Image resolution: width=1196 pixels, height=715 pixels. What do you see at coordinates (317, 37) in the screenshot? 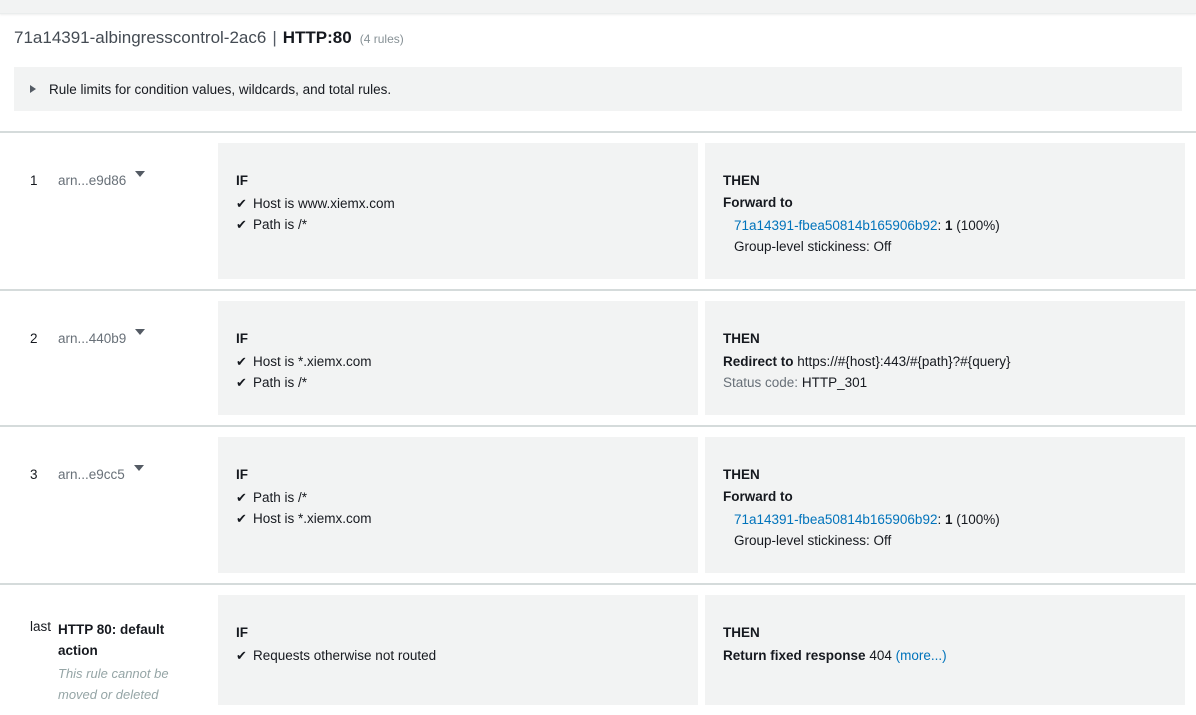
I see `listener-protocol-port: HTTP:80` at bounding box center [317, 37].